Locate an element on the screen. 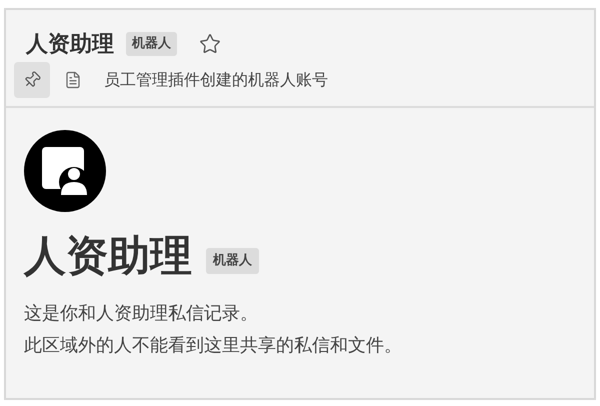 This screenshot has width=600, height=406. intro-text: 此区域外的人不能看到这里共享的私信和文件。 is located at coordinates (213, 346).